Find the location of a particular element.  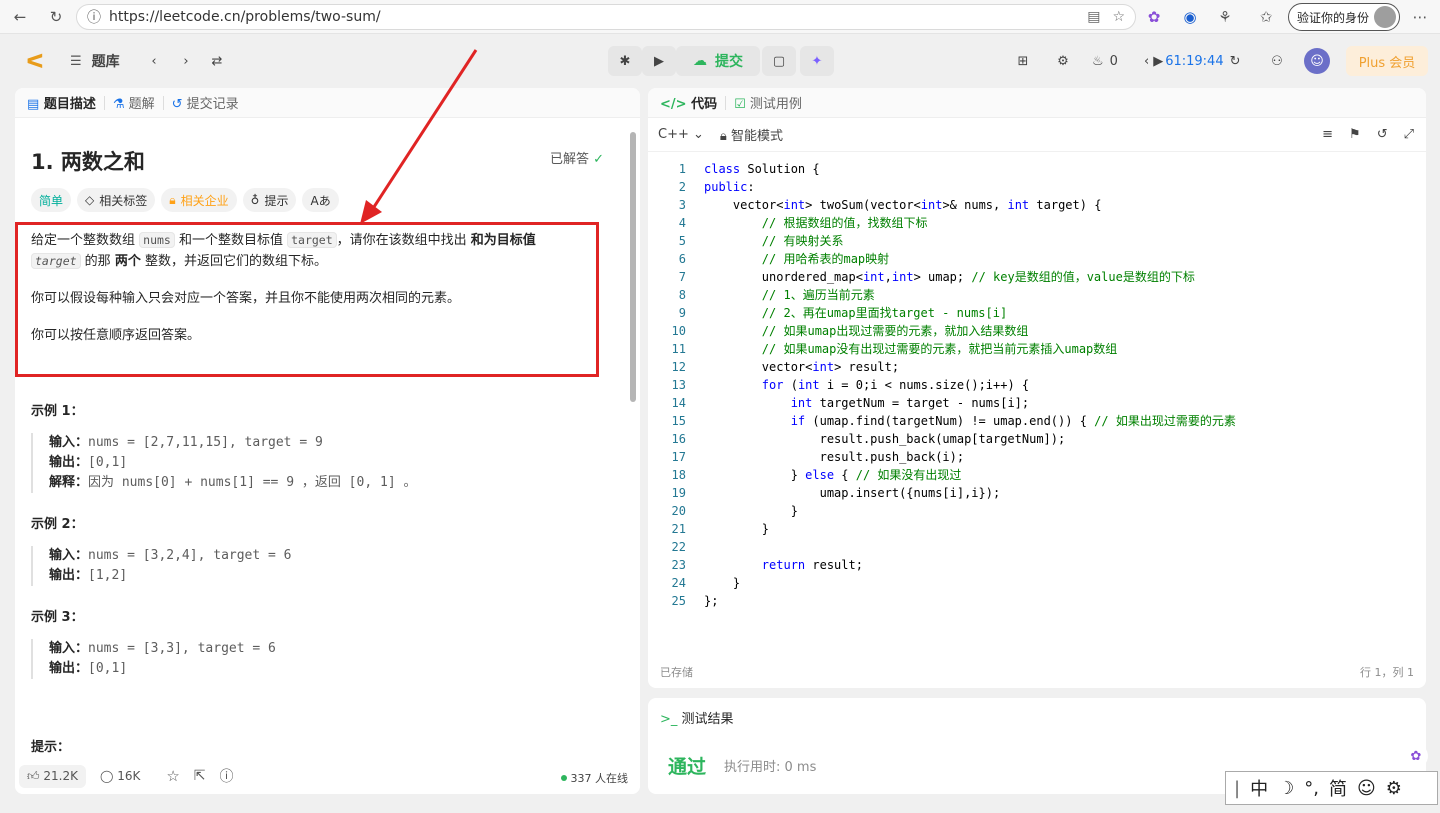

language-select: C++ ⌄ is located at coordinates (681, 134).